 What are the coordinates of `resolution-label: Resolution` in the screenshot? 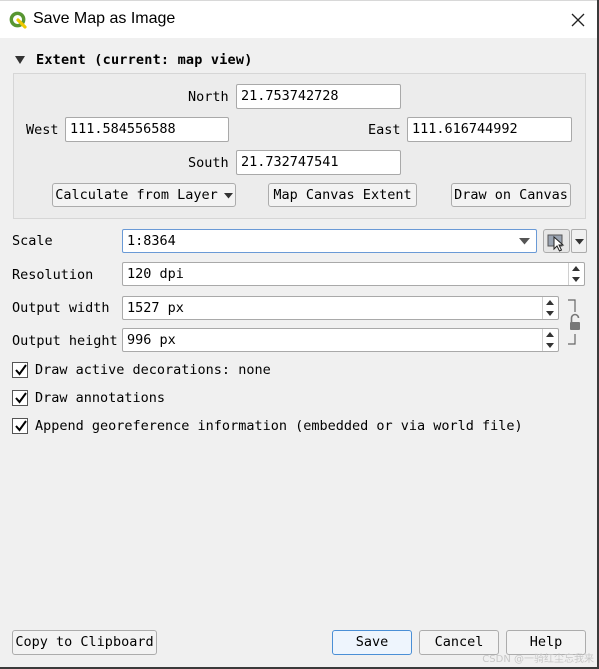 It's located at (53, 275).